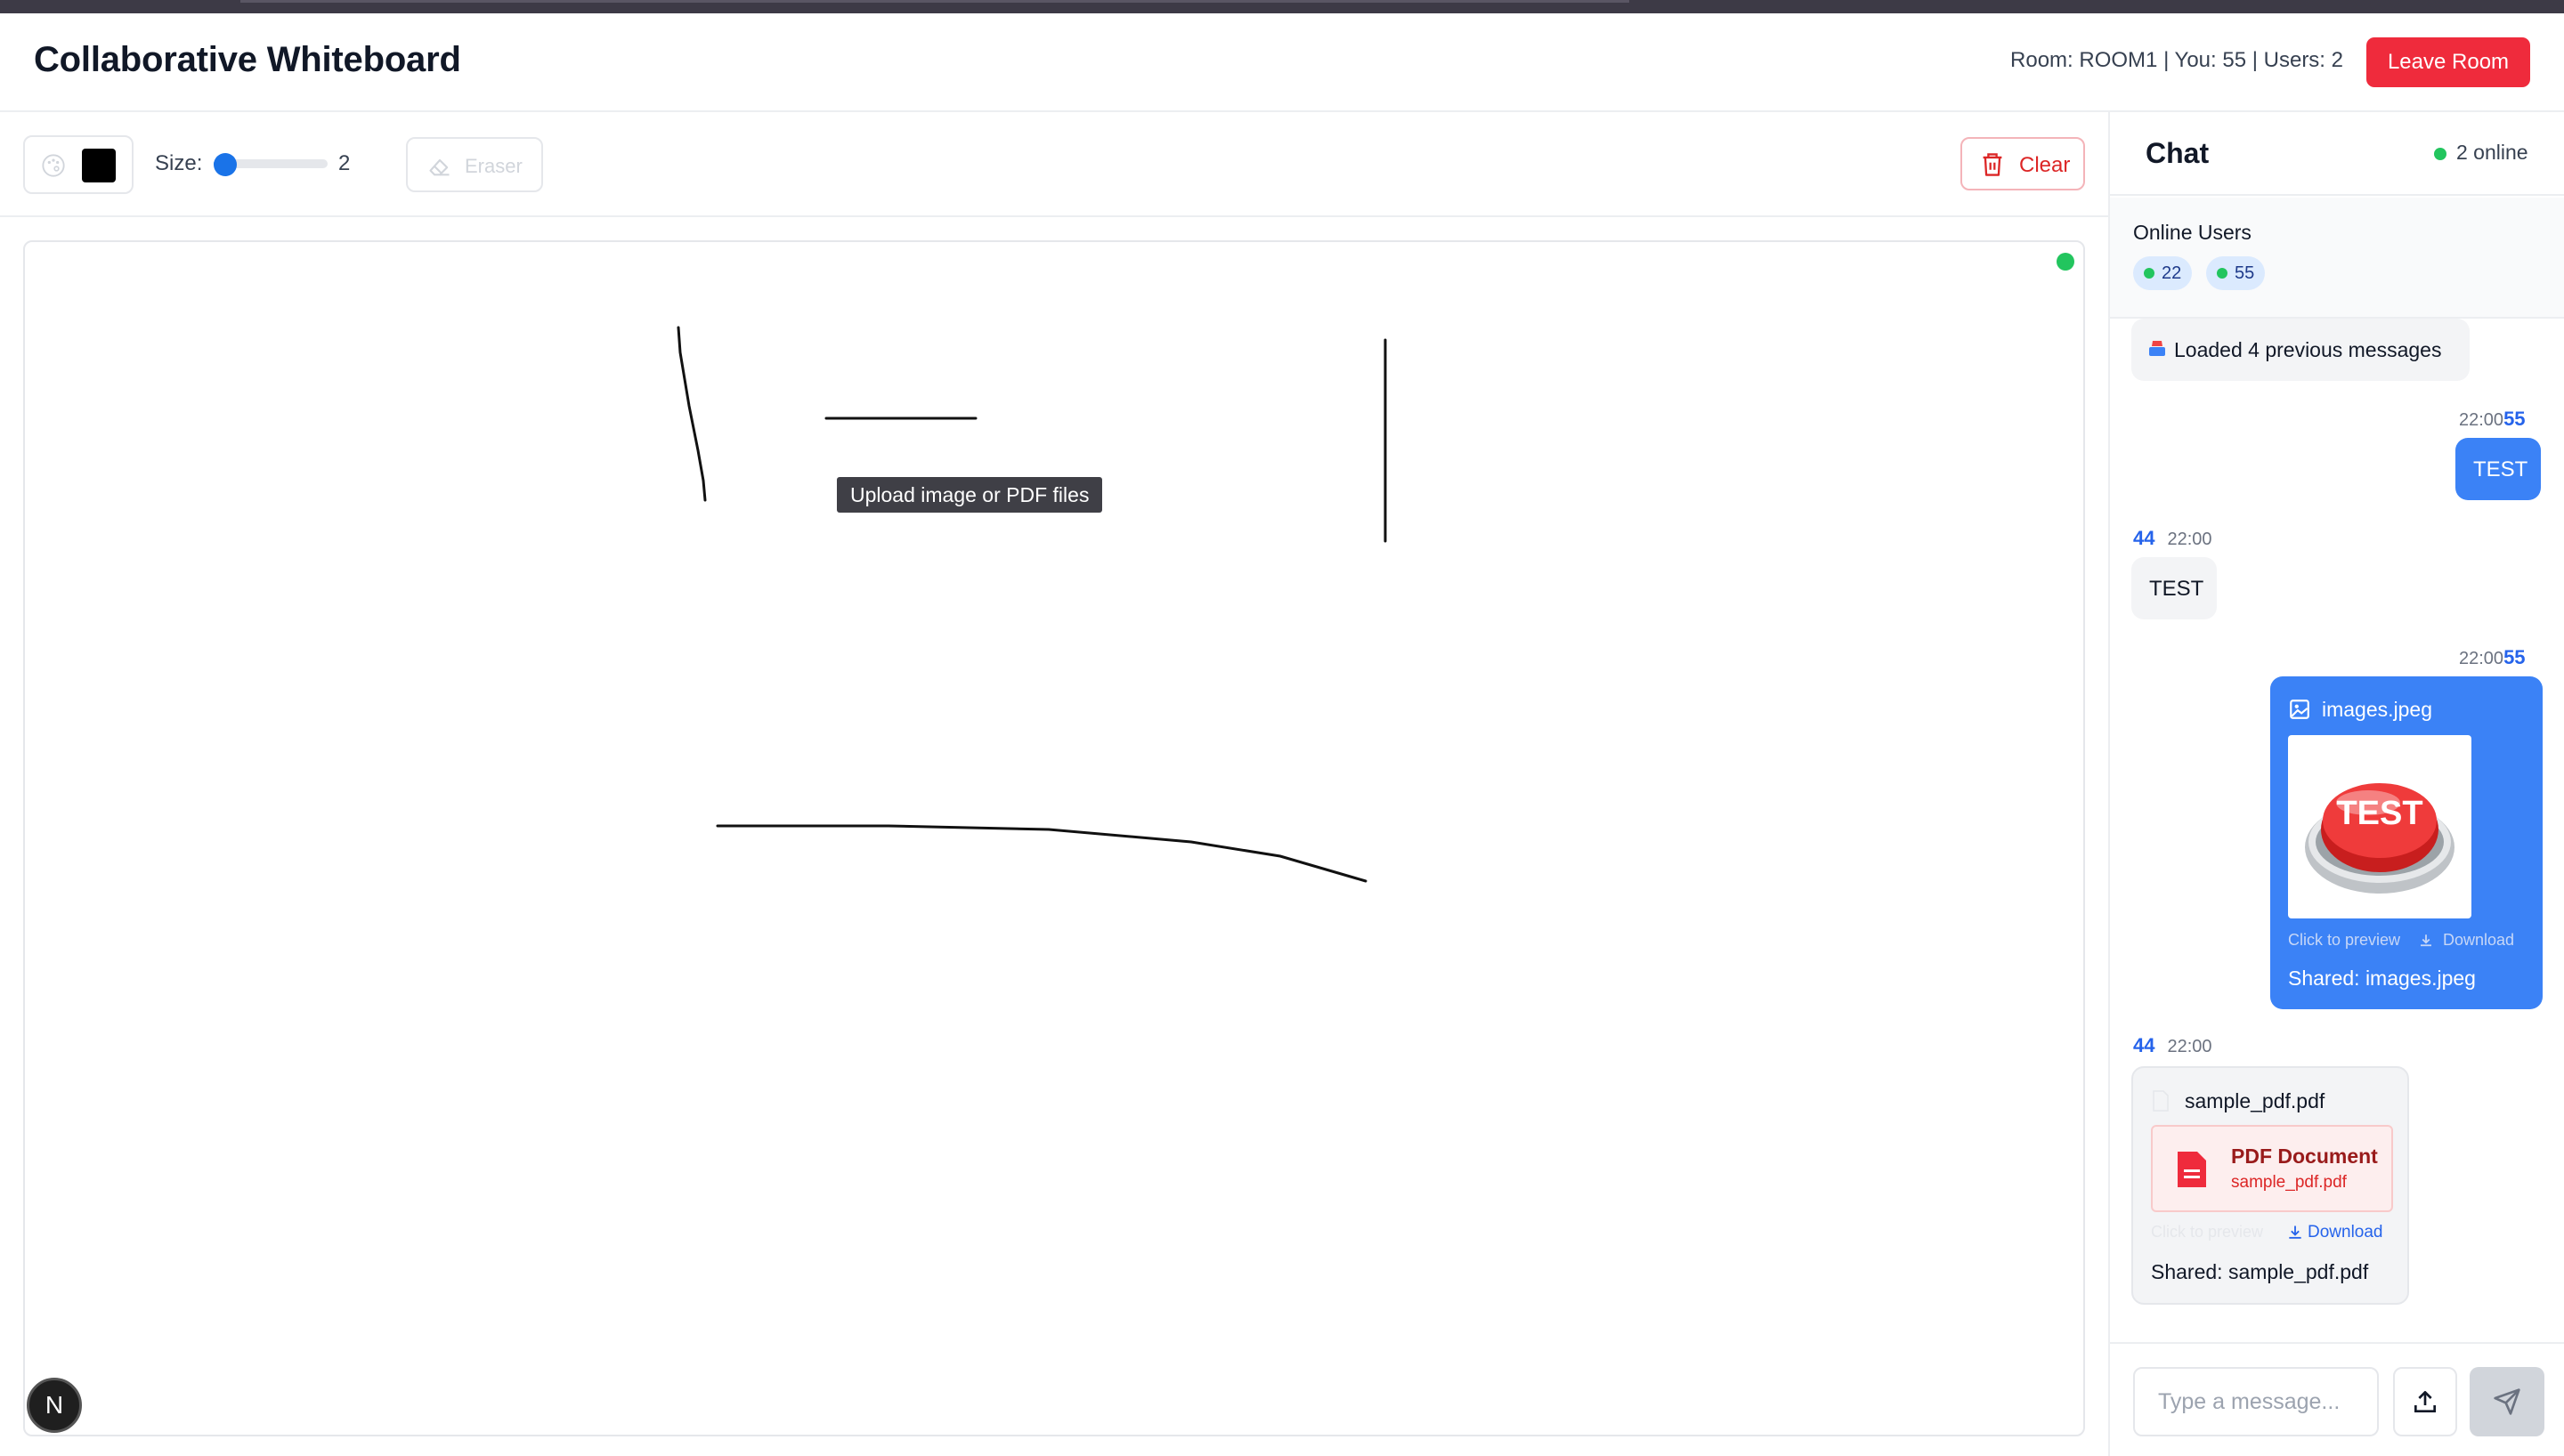 The height and width of the screenshot is (1456, 2564). I want to click on trash-icon, so click(1992, 164).